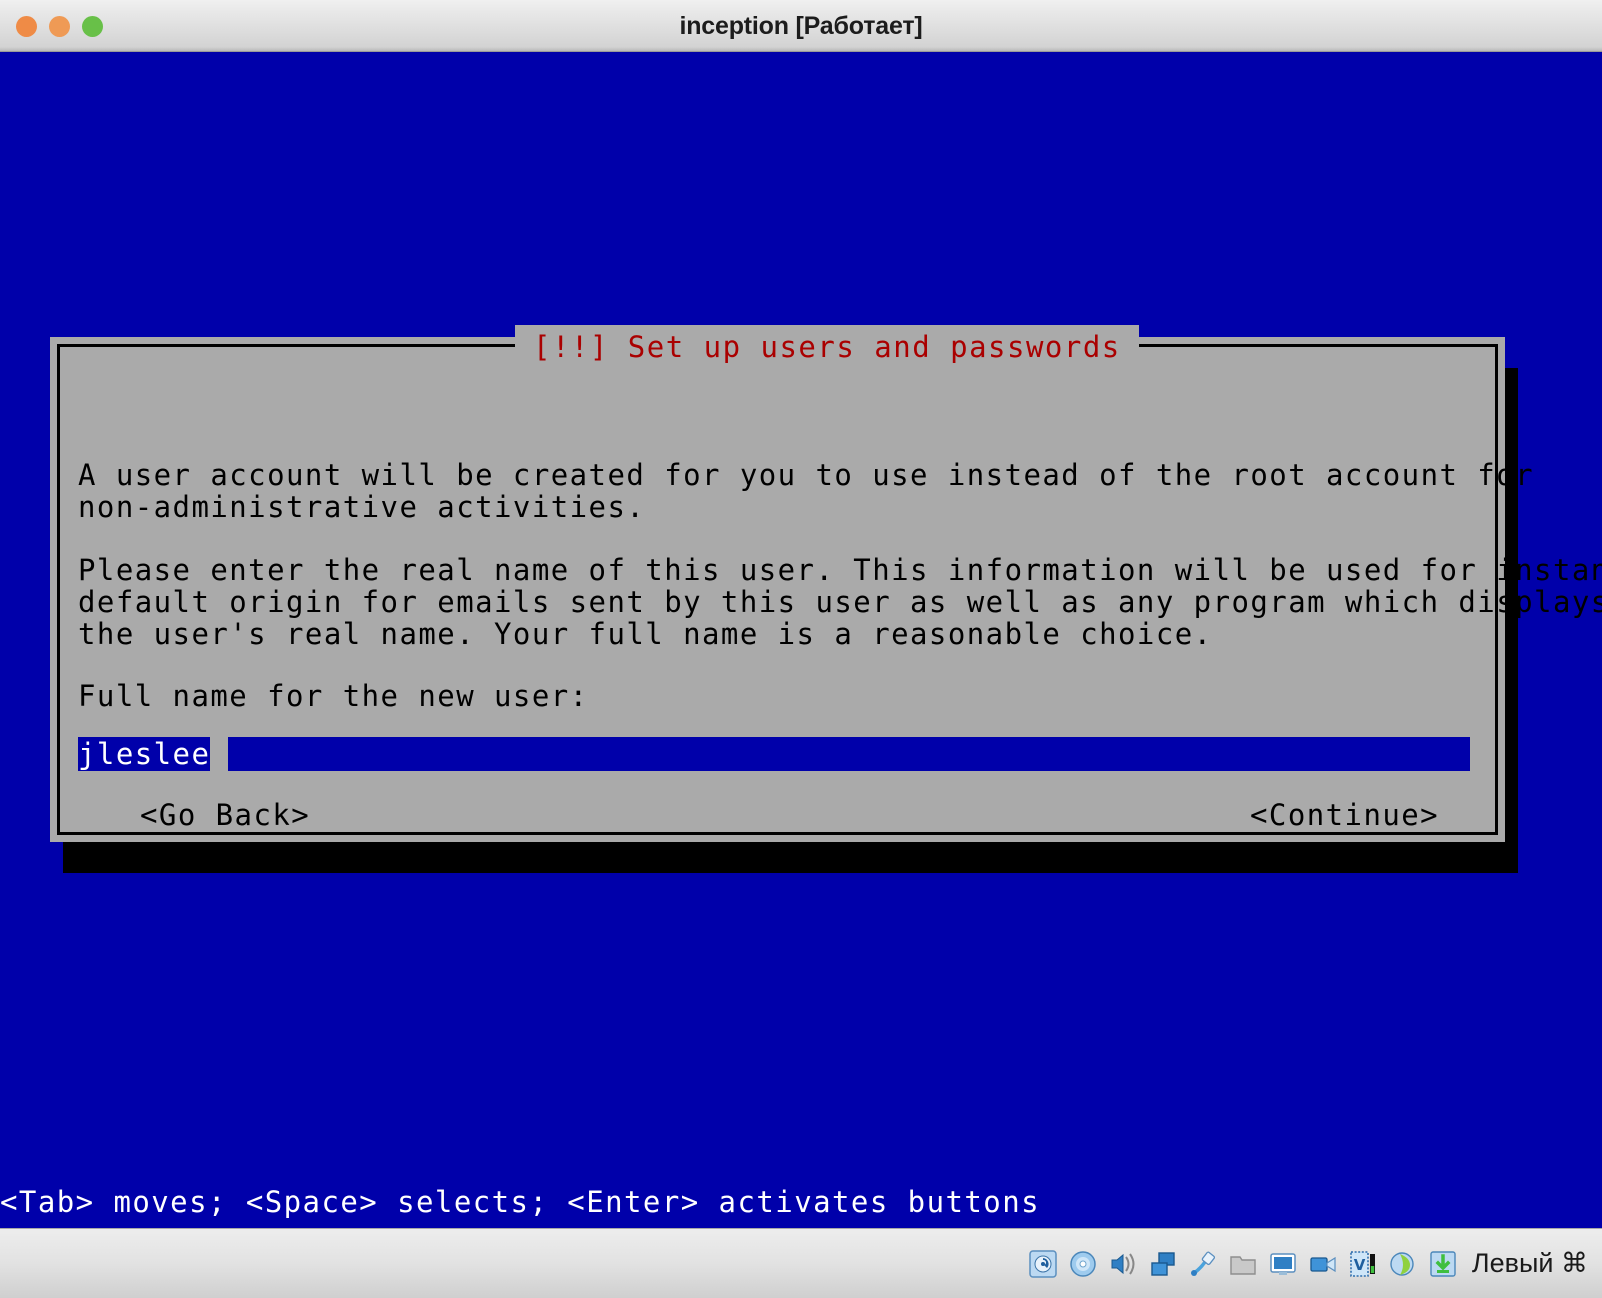 Image resolution: width=1602 pixels, height=1298 pixels. Describe the element at coordinates (801, 1263) in the screenshot. I see `virtualbox-statusbar: V Левый ⌘` at that location.